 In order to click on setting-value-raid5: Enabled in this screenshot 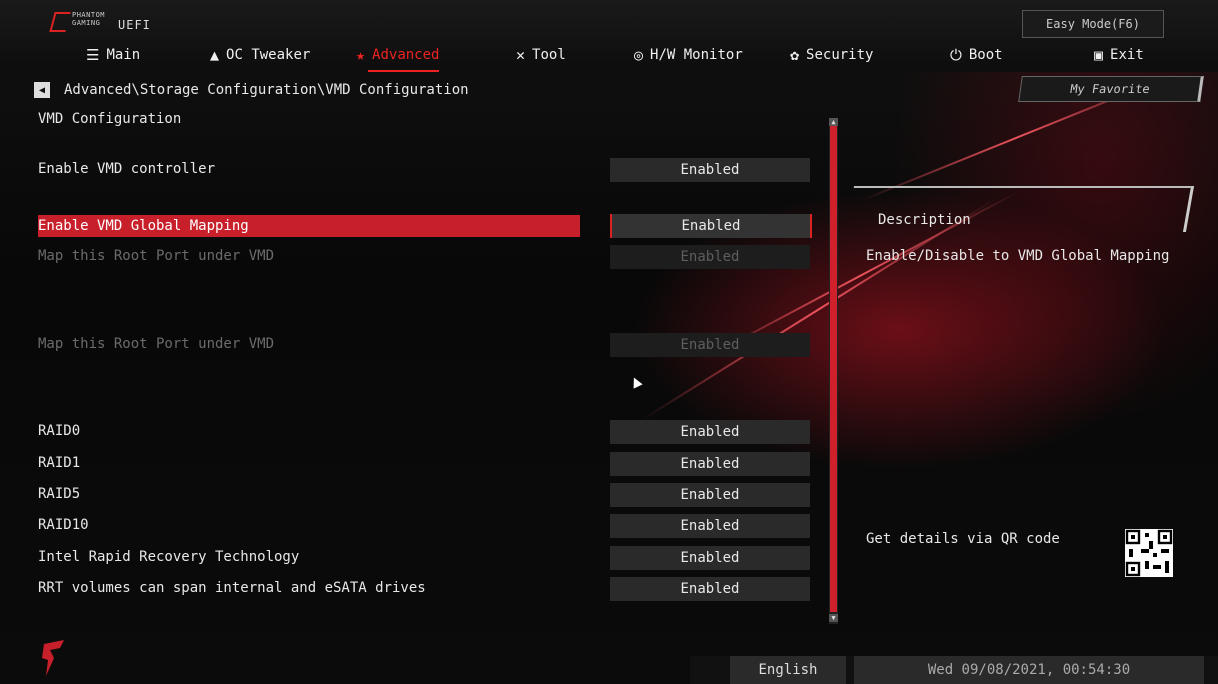, I will do `click(710, 495)`.